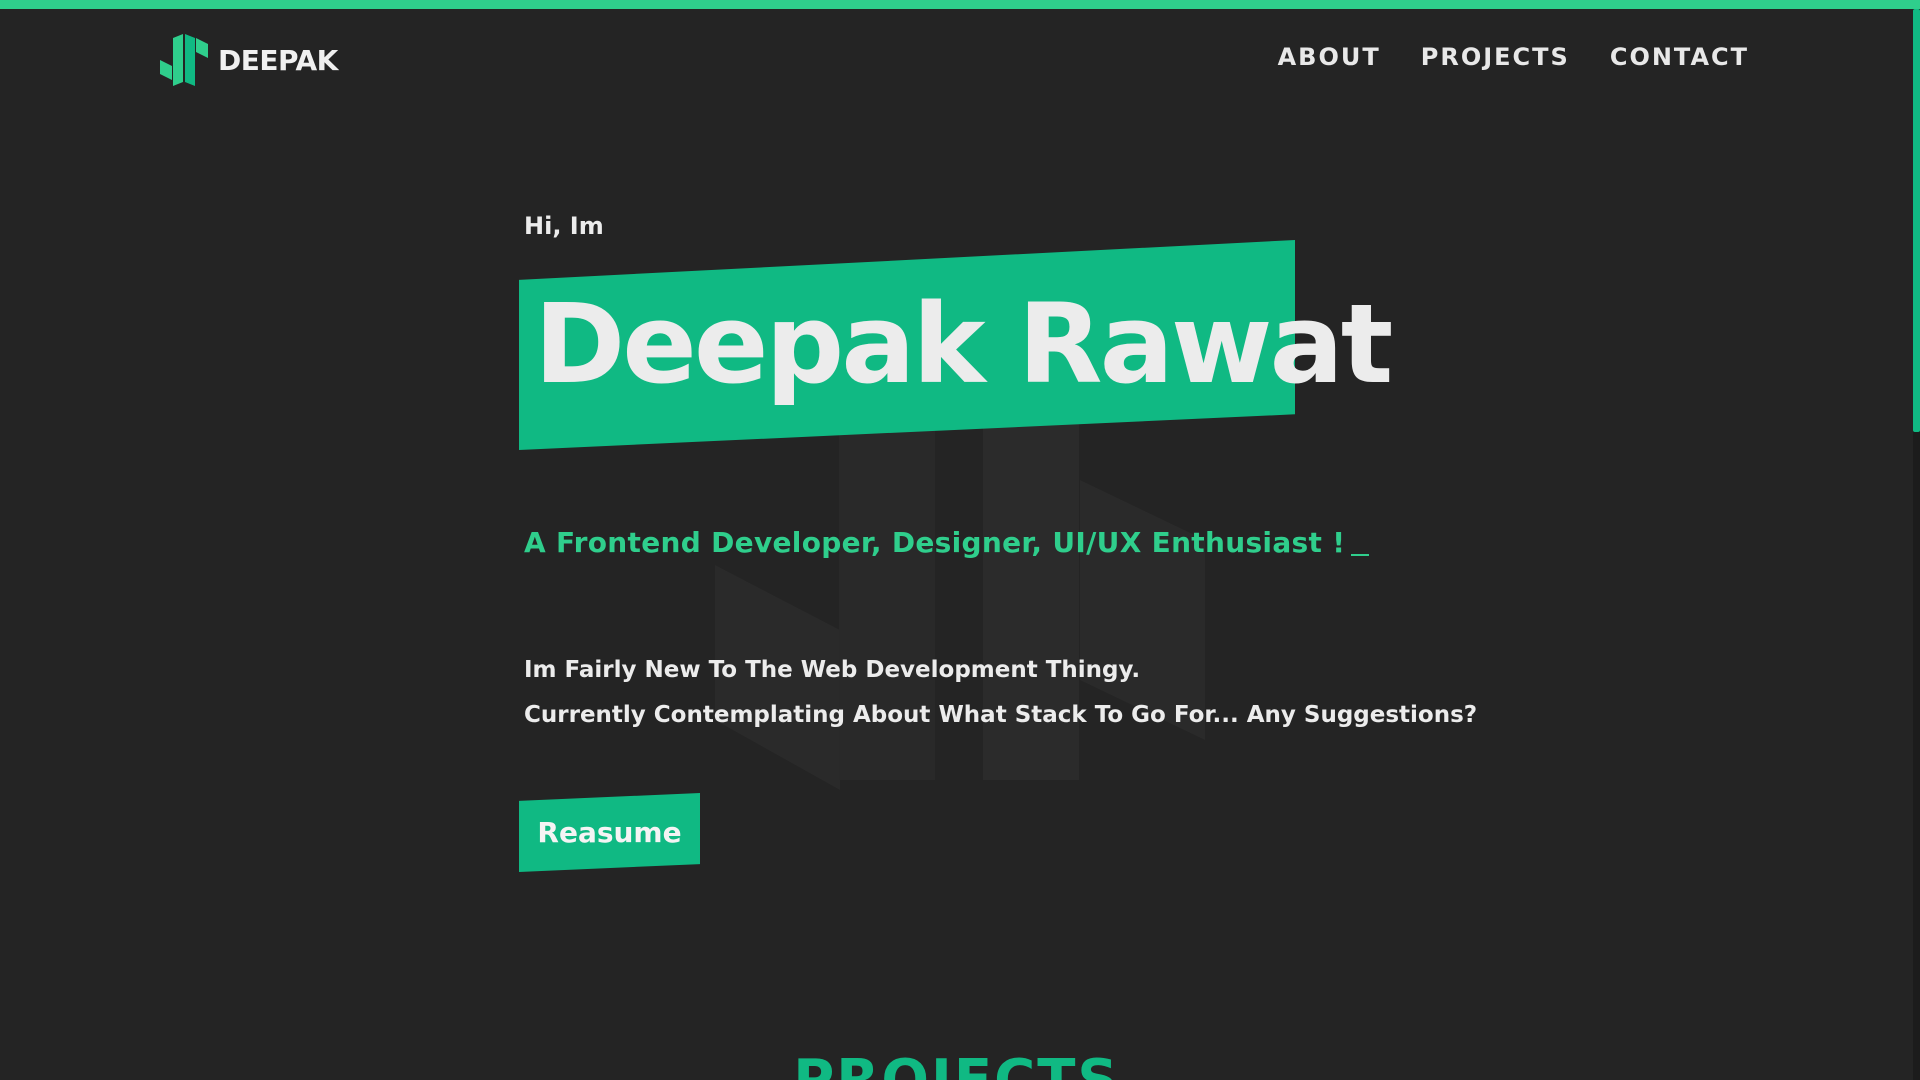 The width and height of the screenshot is (1920, 1080). What do you see at coordinates (956, 1064) in the screenshot?
I see `projects-section-heading: PROJECTS` at bounding box center [956, 1064].